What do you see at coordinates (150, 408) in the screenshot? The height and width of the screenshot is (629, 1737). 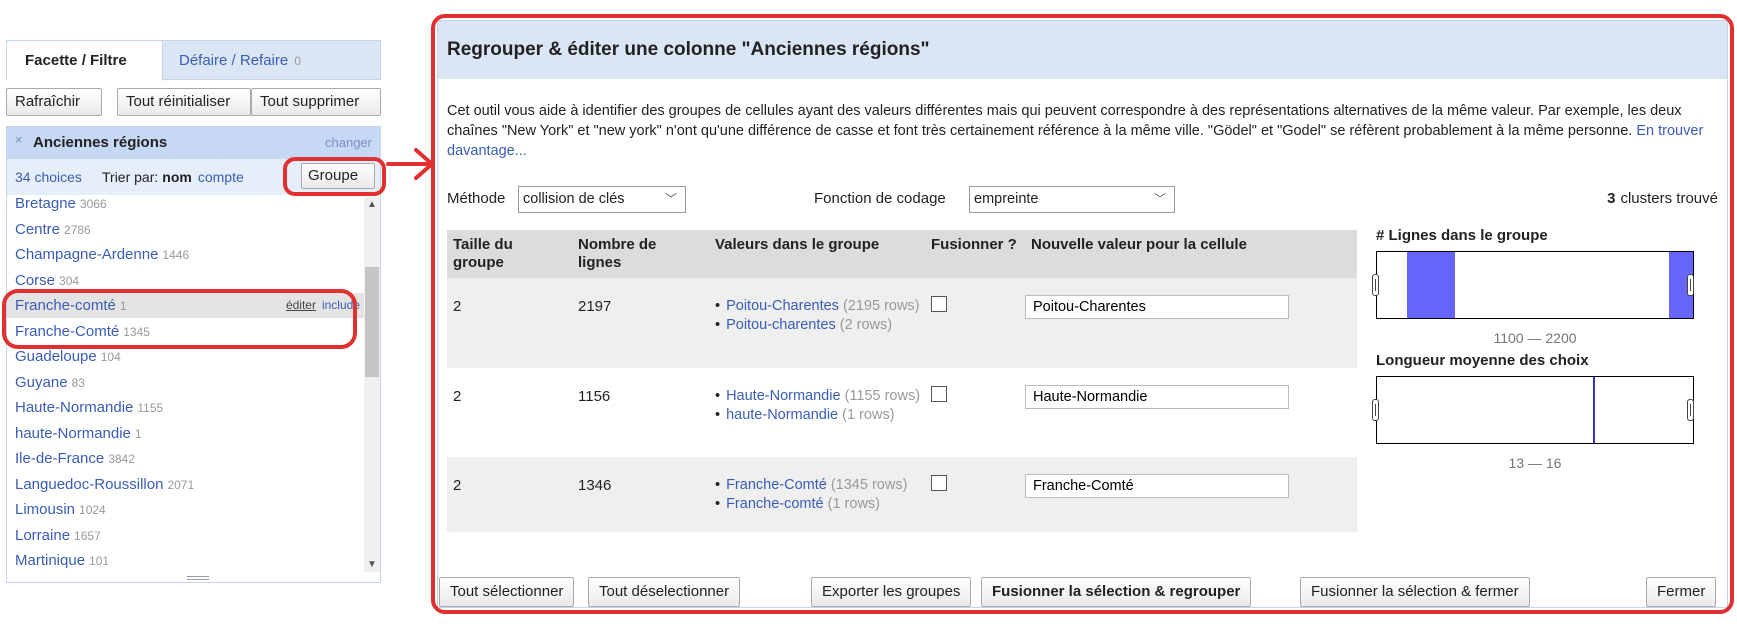 I see `facet-choice-count: 1155` at bounding box center [150, 408].